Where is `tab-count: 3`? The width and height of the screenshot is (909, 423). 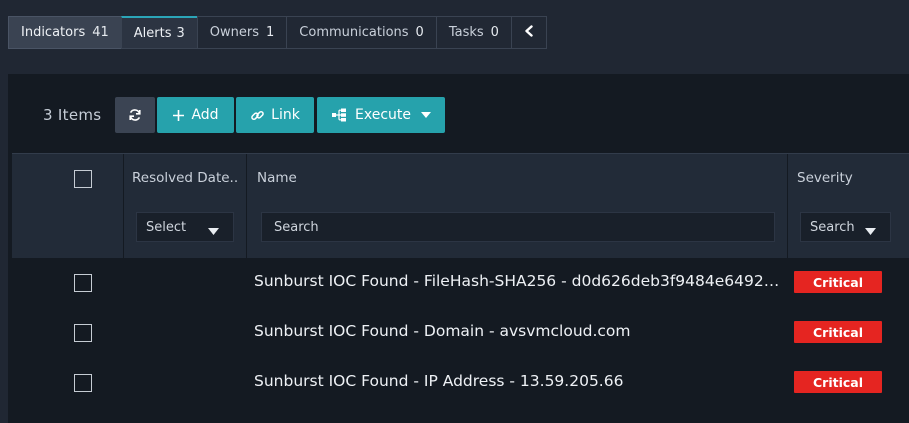 tab-count: 3 is located at coordinates (180, 33).